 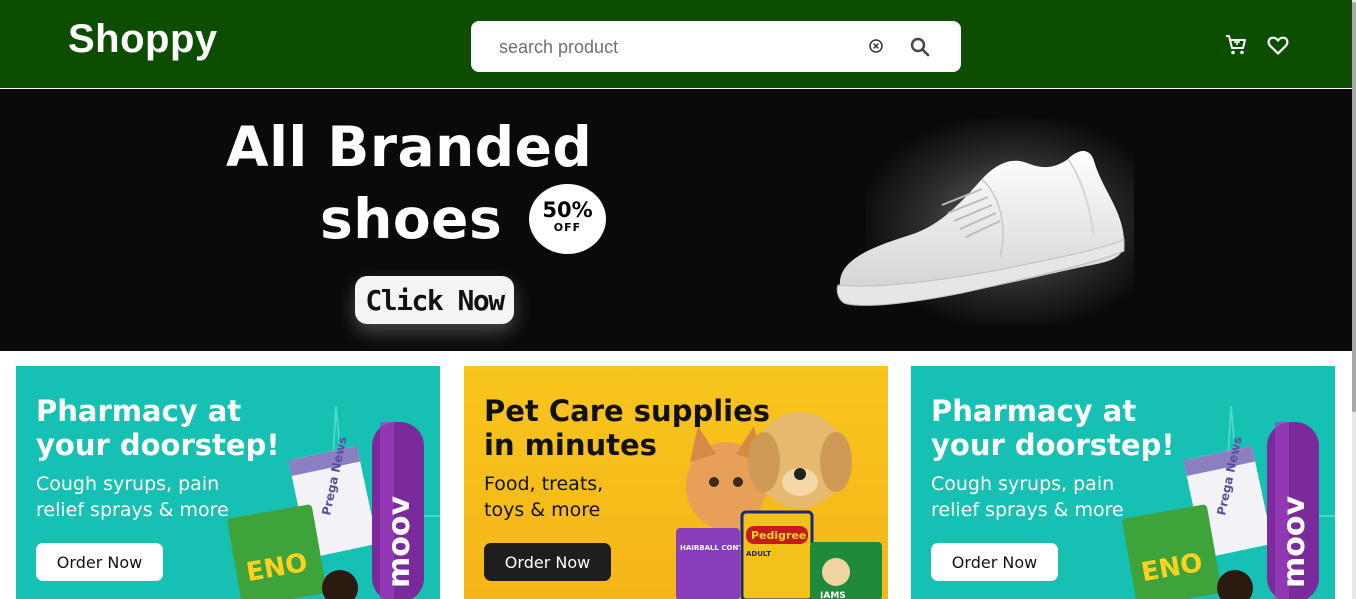 I want to click on search-input, so click(x=664, y=47).